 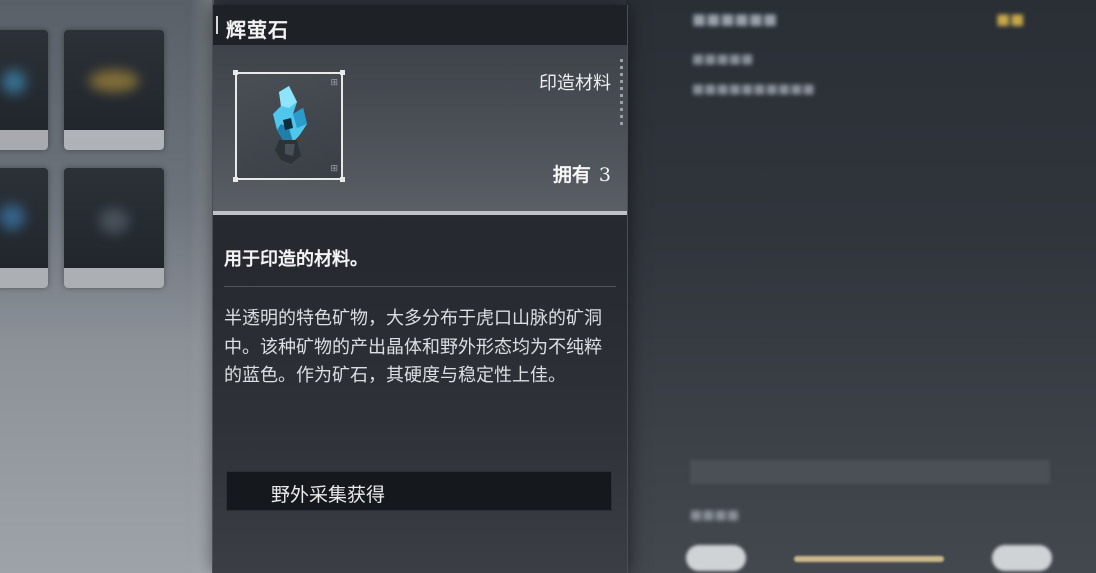 What do you see at coordinates (296, 259) in the screenshot?
I see `item-short-description: 用于印造的材料。` at bounding box center [296, 259].